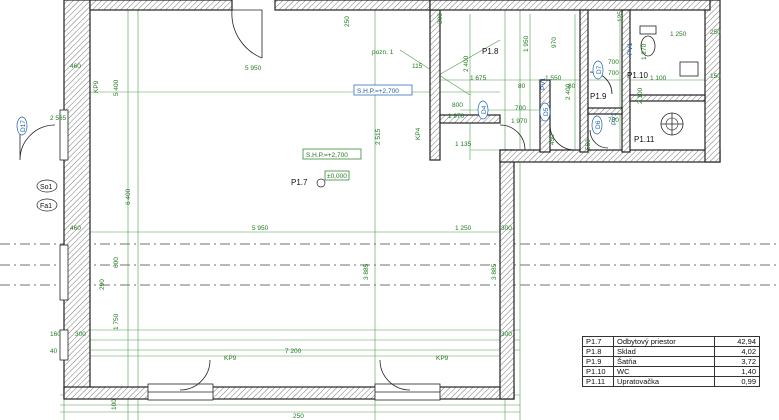 This screenshot has height=420, width=779. What do you see at coordinates (299, 182) in the screenshot?
I see `room-label-p17: P1.7` at bounding box center [299, 182].